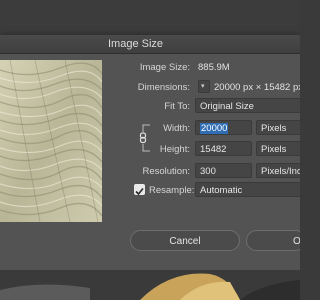  Describe the element at coordinates (176, 128) in the screenshot. I see `width-label: Width:` at that location.